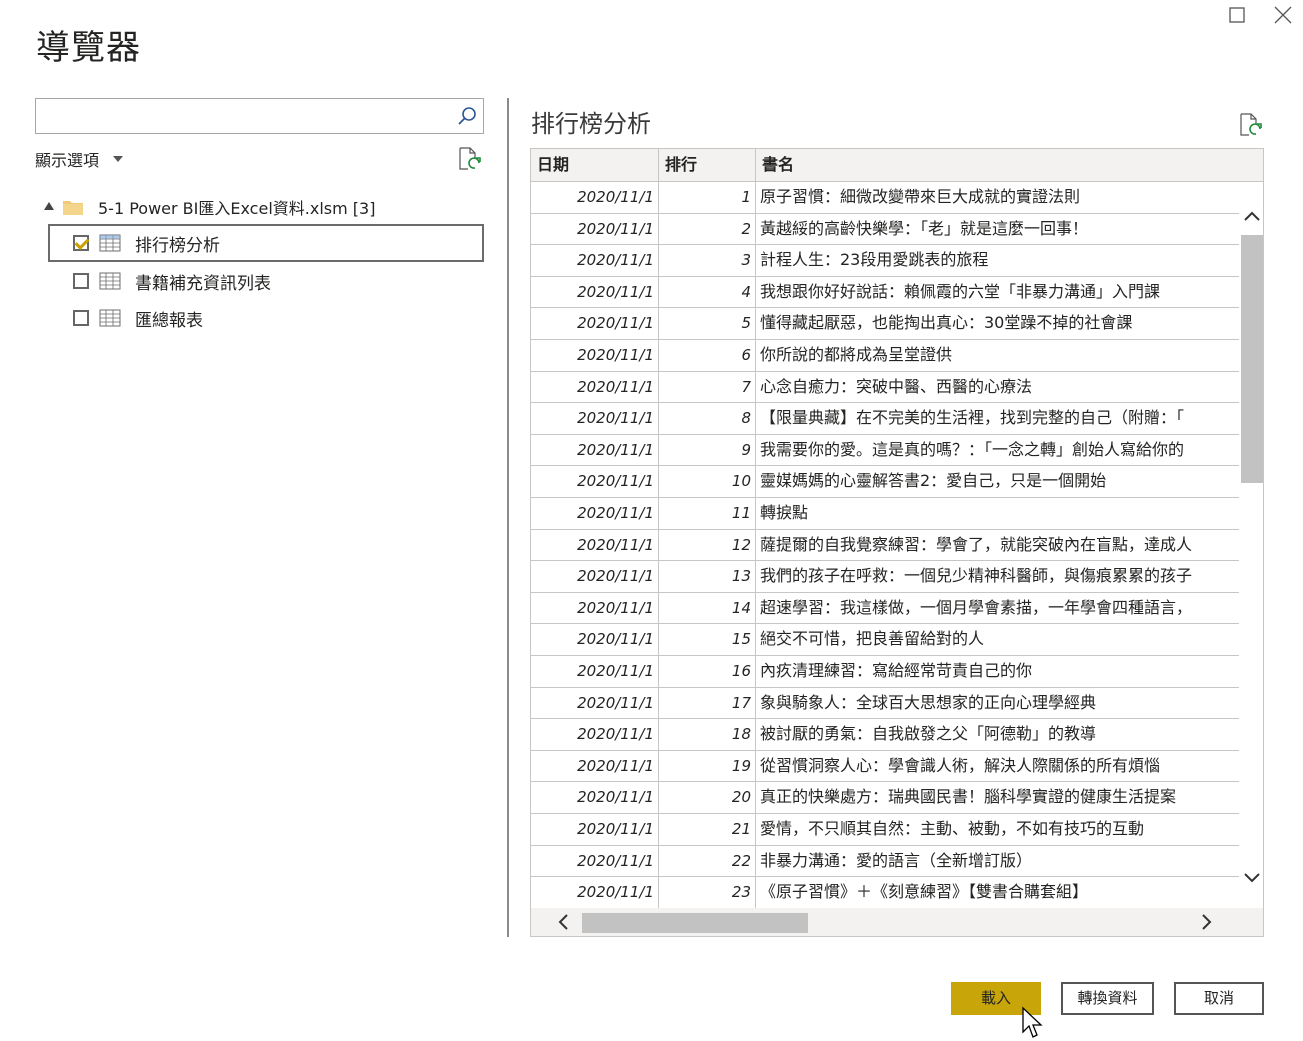  I want to click on cell-title: 象與騎象人：全球百大思想家的正向心理學經典, so click(997, 703).